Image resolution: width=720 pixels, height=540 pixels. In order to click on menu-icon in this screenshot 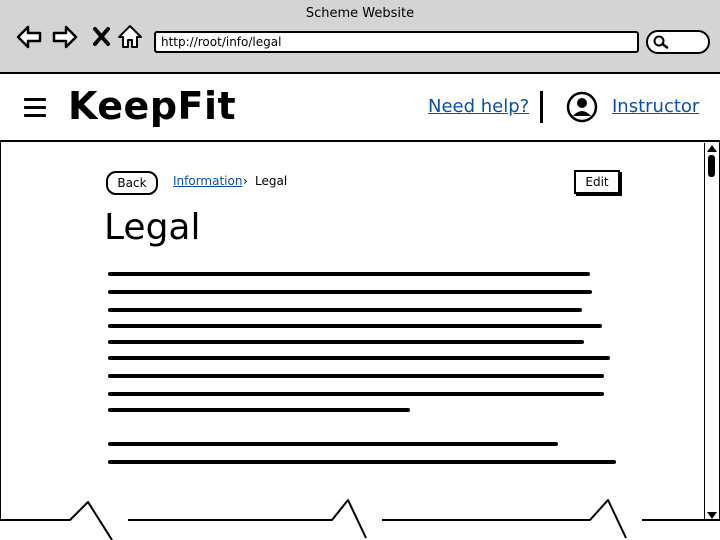, I will do `click(35, 107)`.